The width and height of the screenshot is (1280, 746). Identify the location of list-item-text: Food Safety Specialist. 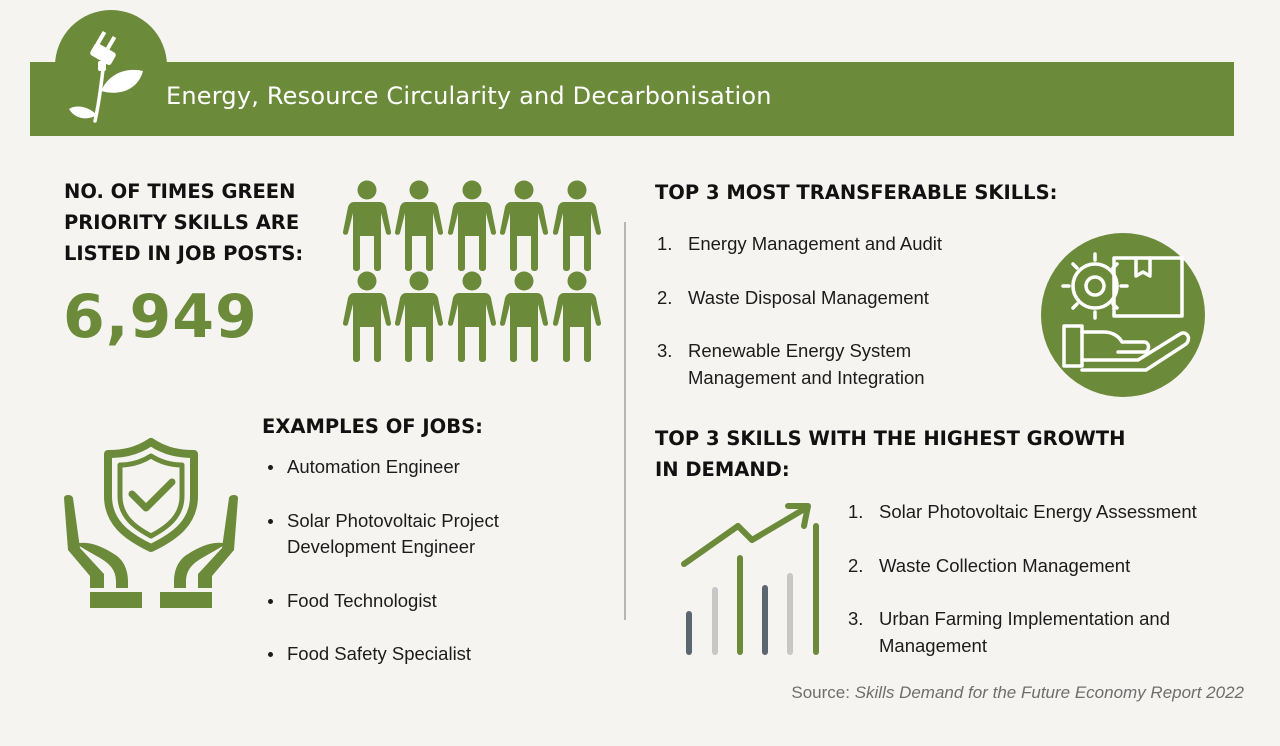
(379, 653).